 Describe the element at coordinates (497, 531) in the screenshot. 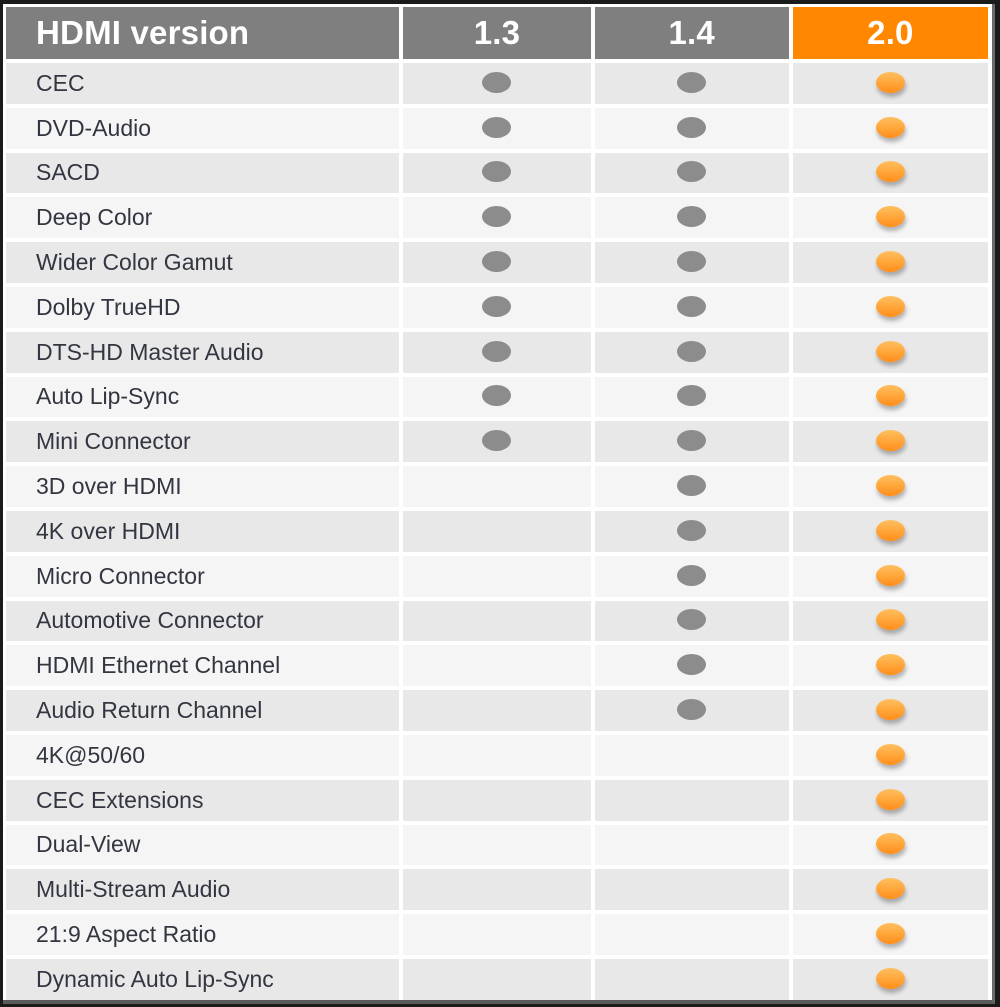

I see `table-row: 4K over HDMI` at that location.